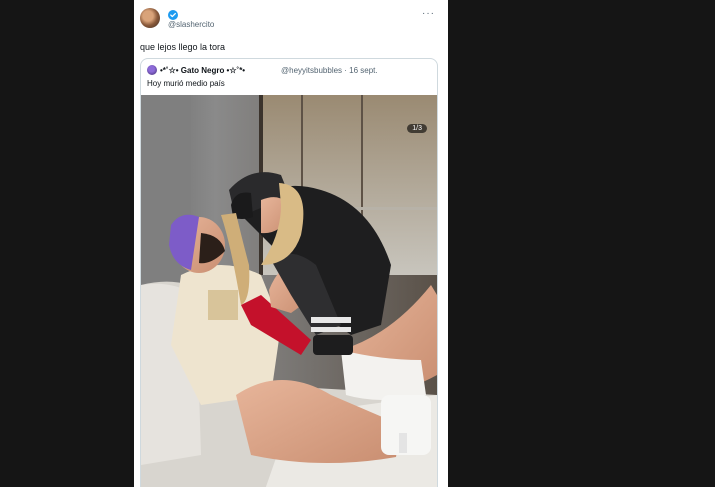 This screenshot has height=487, width=715. I want to click on quoted-tweet-text: Hoy murió medio país, so click(186, 83).